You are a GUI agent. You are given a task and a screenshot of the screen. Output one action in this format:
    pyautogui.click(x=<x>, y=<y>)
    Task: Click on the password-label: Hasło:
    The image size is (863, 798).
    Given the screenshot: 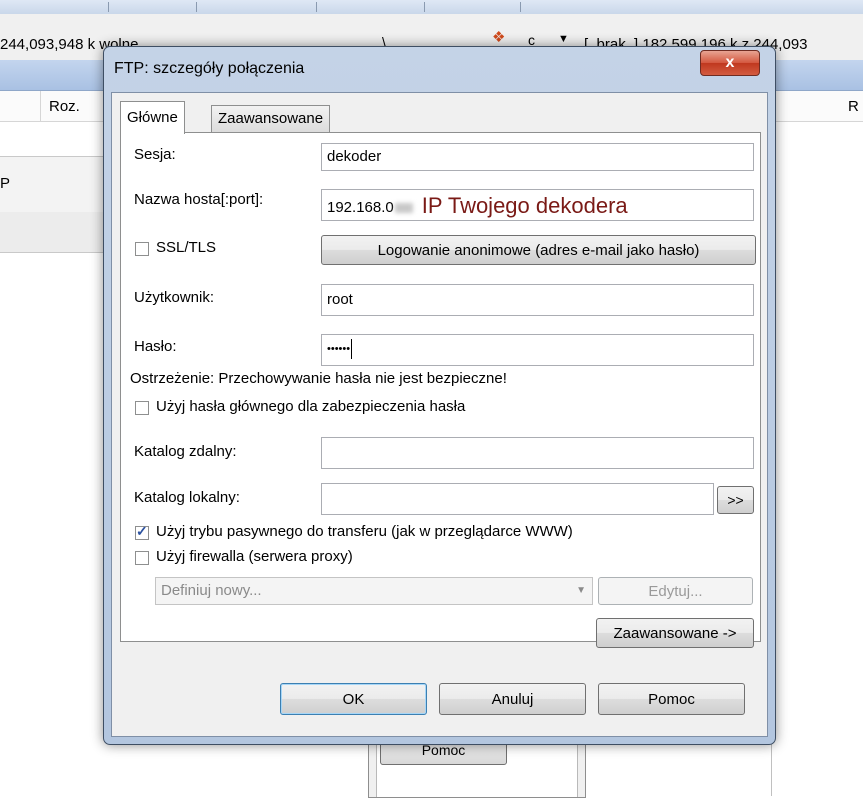 What is the action you would take?
    pyautogui.click(x=155, y=346)
    